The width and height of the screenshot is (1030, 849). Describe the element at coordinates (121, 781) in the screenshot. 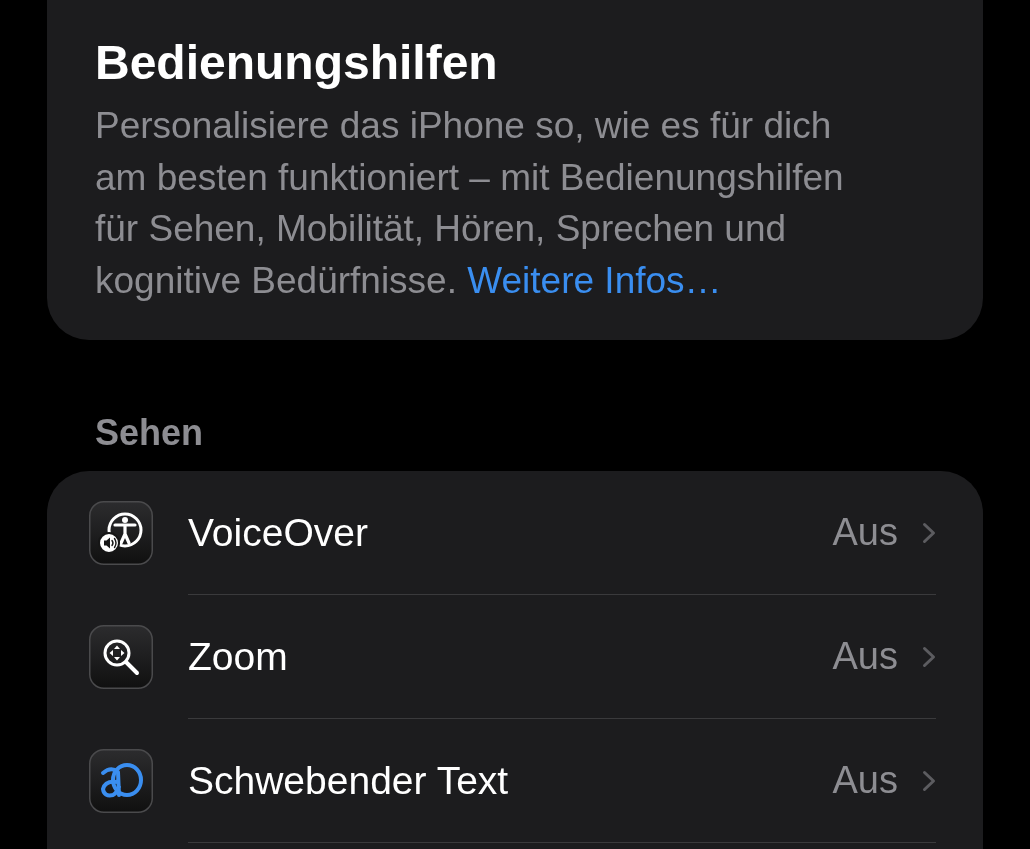

I see `floating-text-icon` at that location.